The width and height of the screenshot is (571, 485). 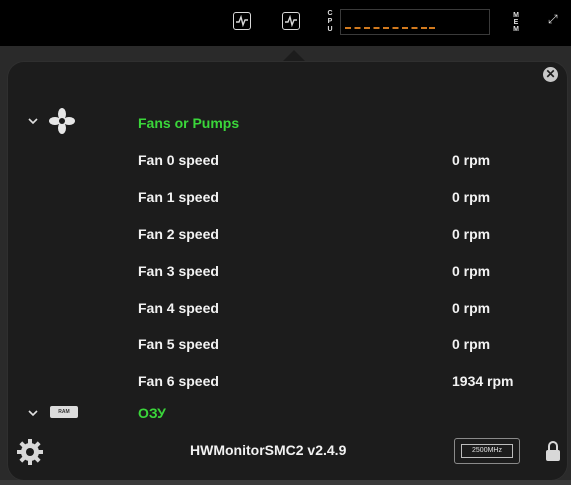 What do you see at coordinates (62, 121) in the screenshot?
I see `fan-icon` at bounding box center [62, 121].